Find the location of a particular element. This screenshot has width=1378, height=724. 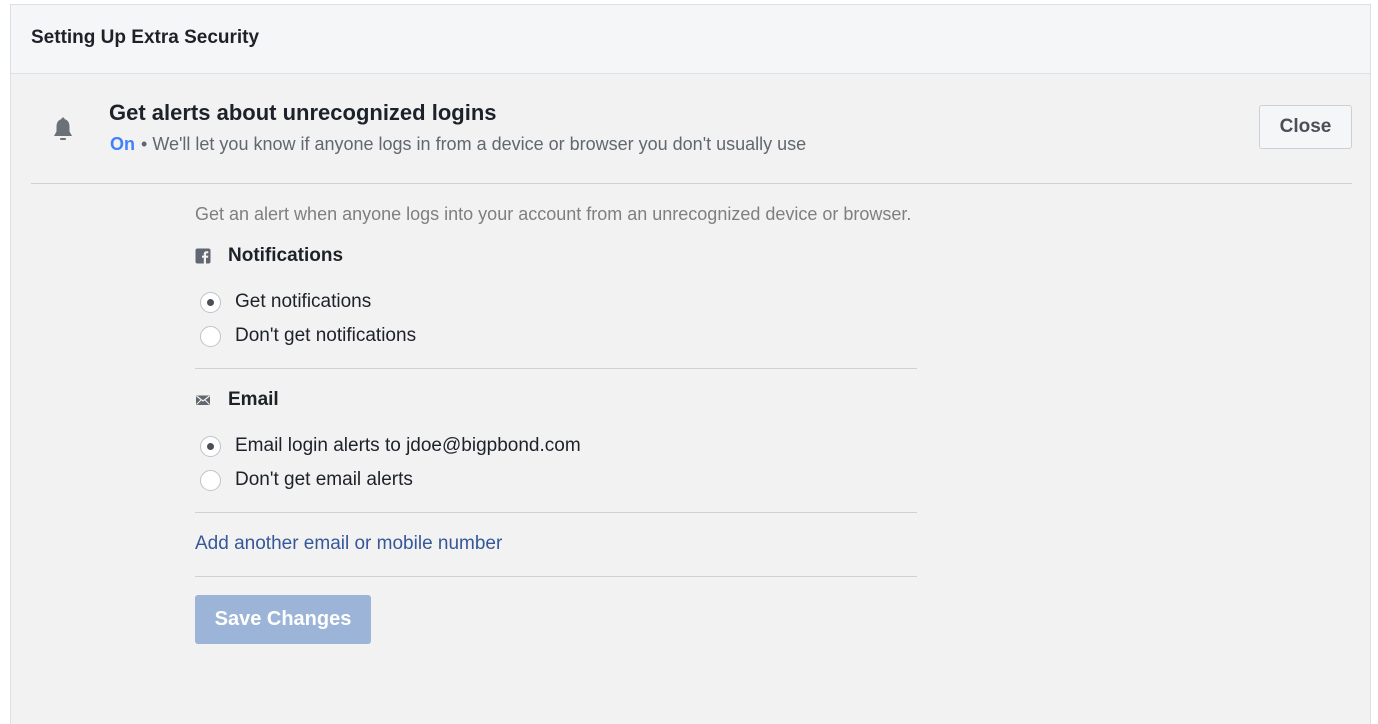

panel-header: Setting Up Extra Security is located at coordinates (690, 39).